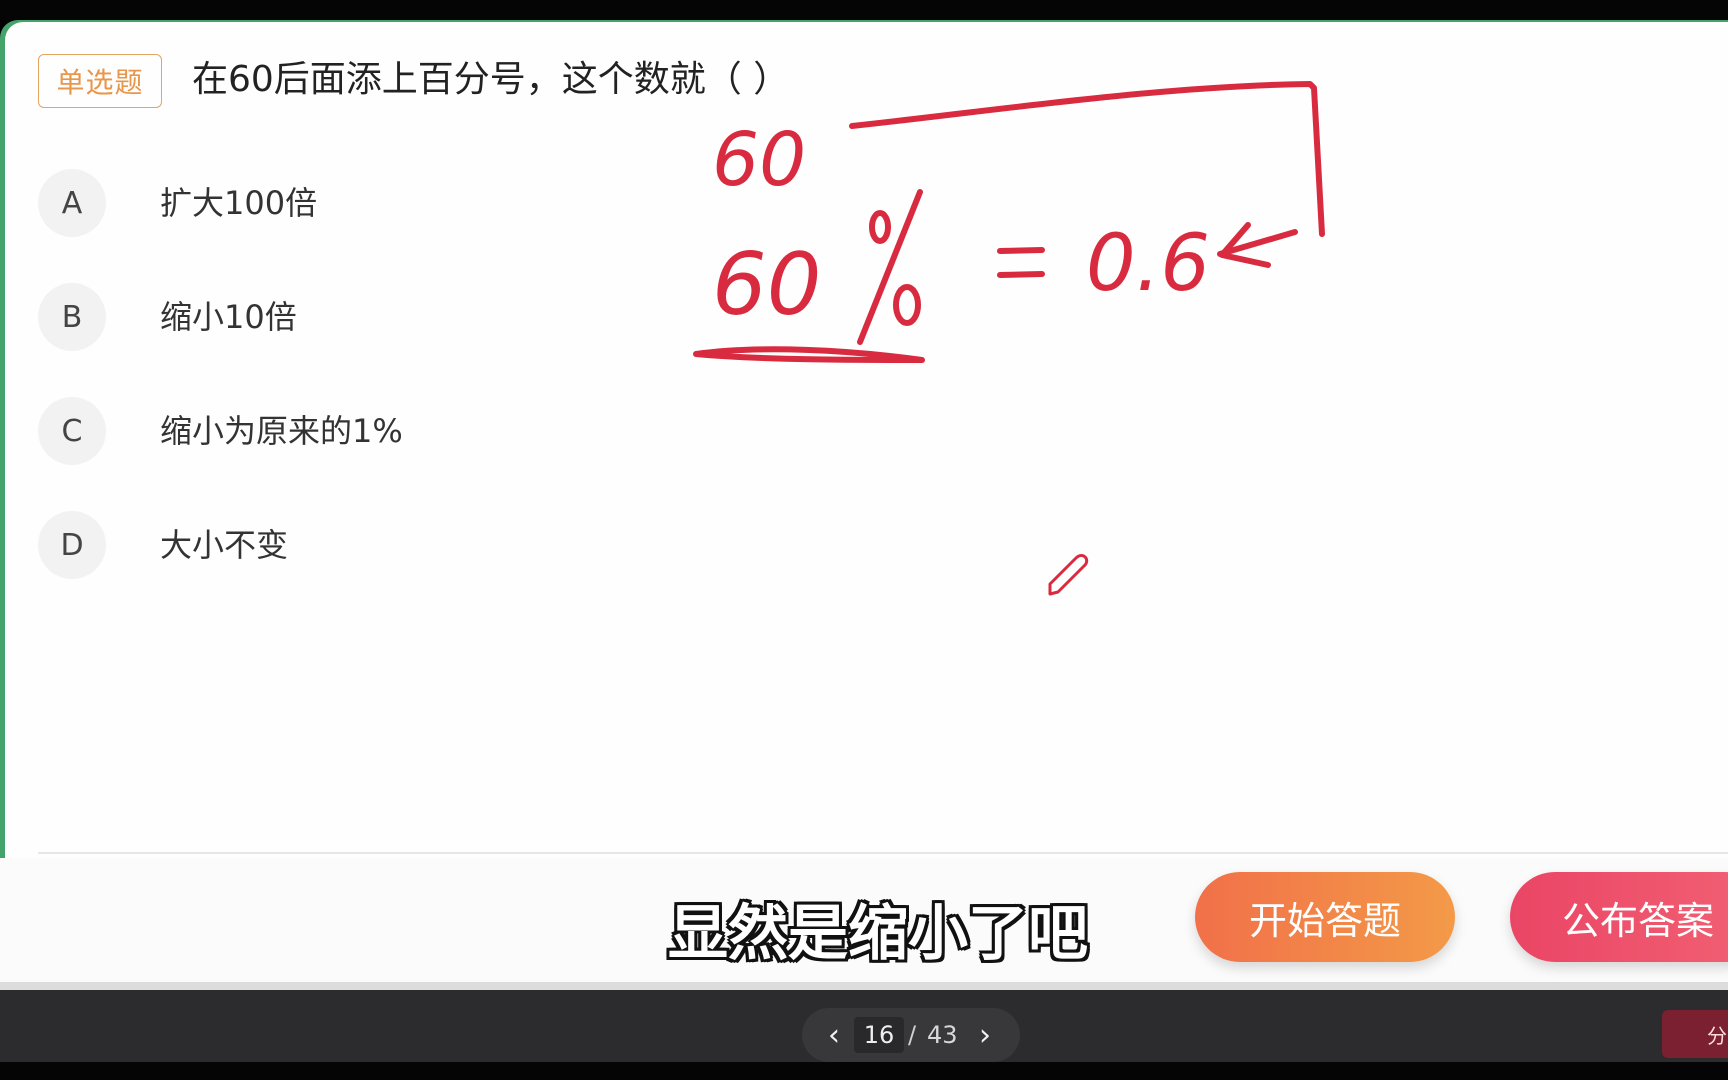  Describe the element at coordinates (864, 1071) in the screenshot. I see `bottom-black-bar` at that location.